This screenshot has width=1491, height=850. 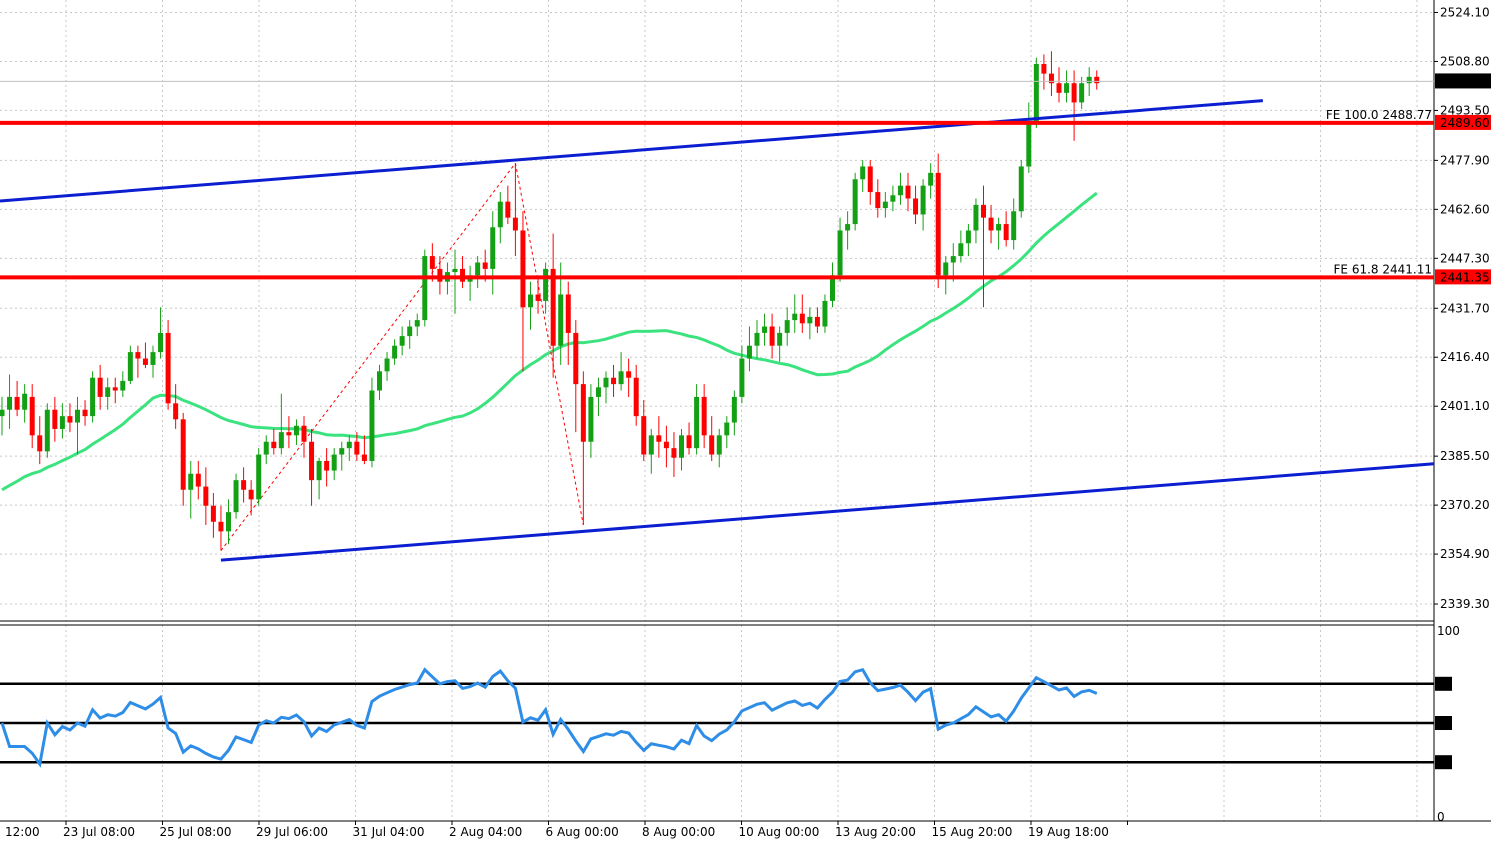 I want to click on price-tick-label: 2462.60, so click(x=1465, y=209).